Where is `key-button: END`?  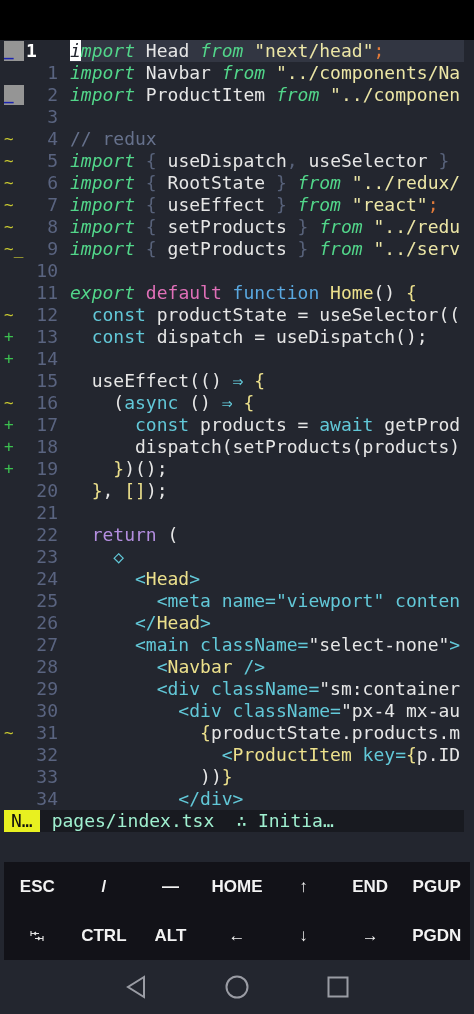
key-button: END is located at coordinates (370, 886).